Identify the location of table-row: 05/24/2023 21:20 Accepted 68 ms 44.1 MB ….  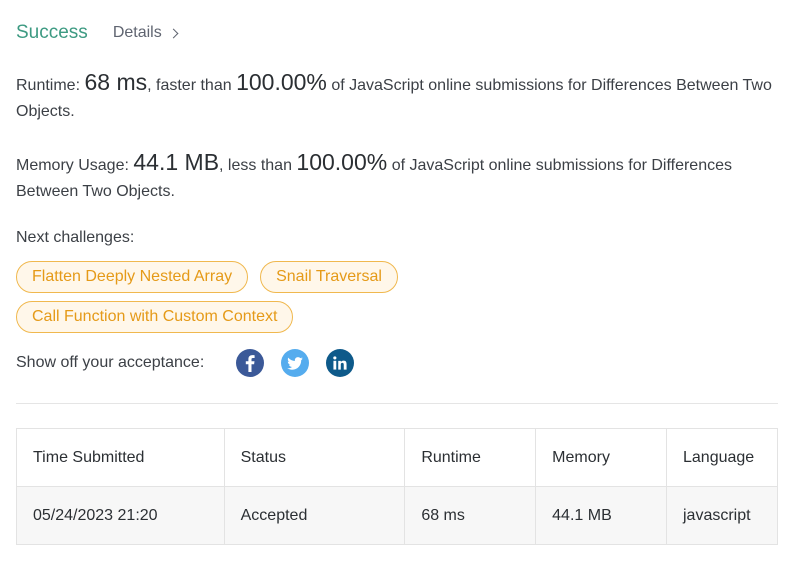
(397, 515).